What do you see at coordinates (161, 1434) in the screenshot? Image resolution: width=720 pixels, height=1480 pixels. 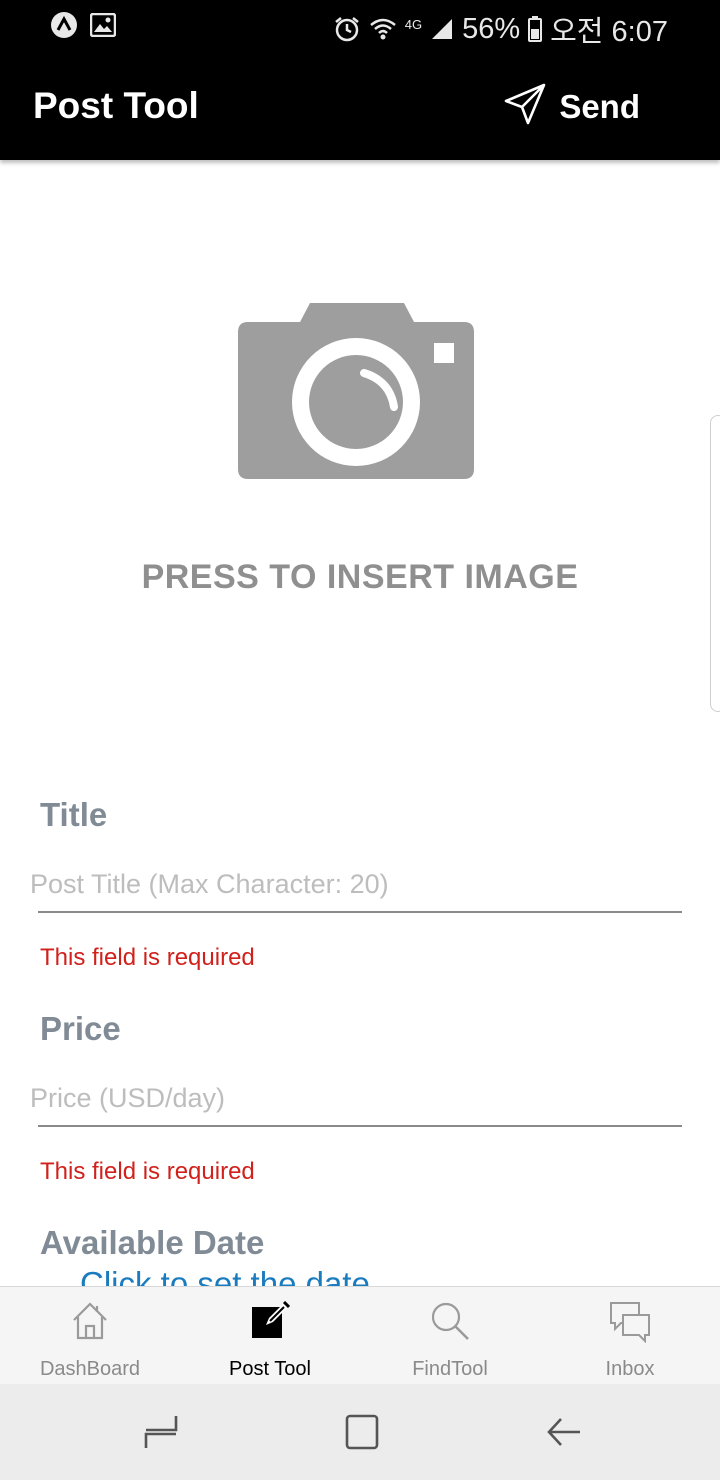 I see `recent-apps-icon` at bounding box center [161, 1434].